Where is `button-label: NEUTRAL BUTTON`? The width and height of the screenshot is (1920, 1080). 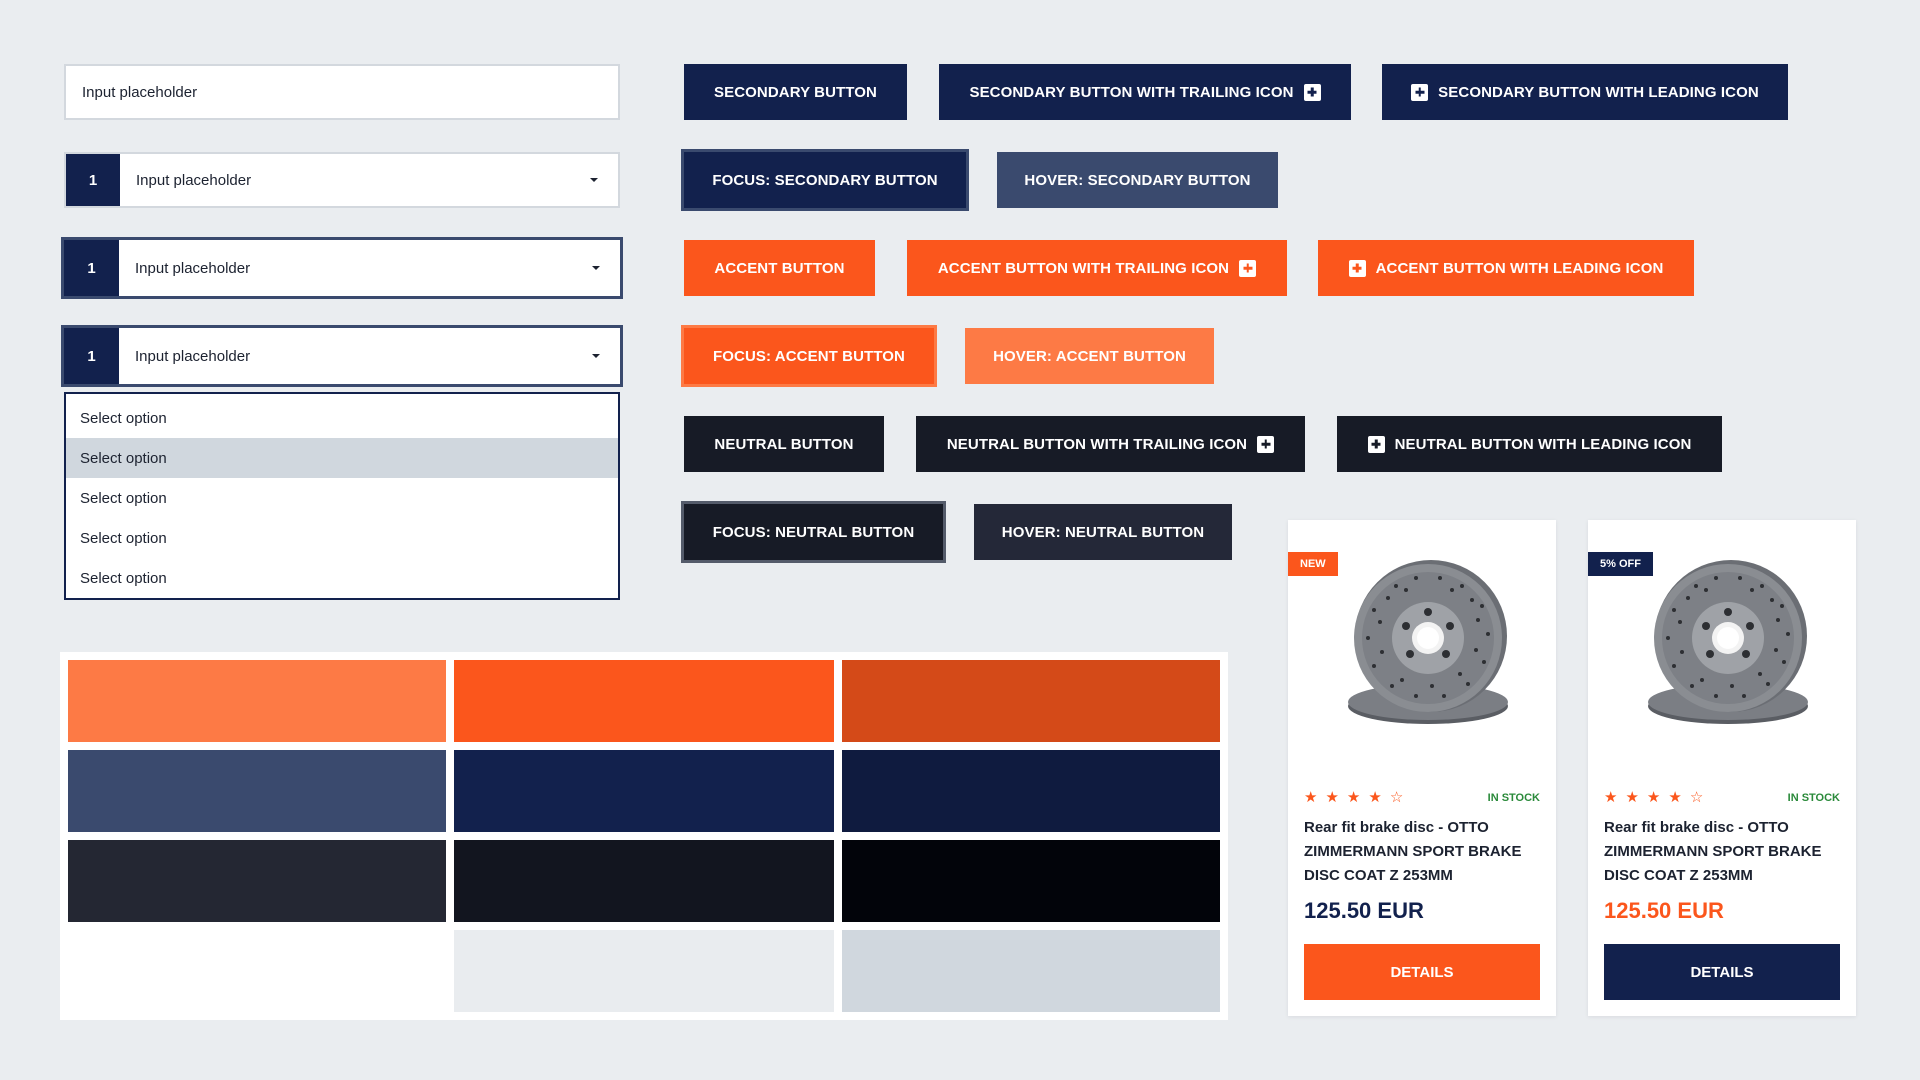
button-label: NEUTRAL BUTTON is located at coordinates (784, 444).